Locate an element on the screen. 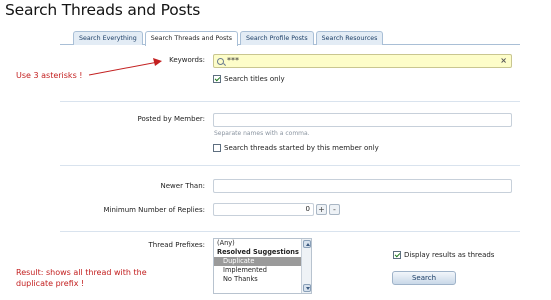 Image resolution: width=551 pixels, height=300 pixels. annotation-arrow is located at coordinates (125, 67).